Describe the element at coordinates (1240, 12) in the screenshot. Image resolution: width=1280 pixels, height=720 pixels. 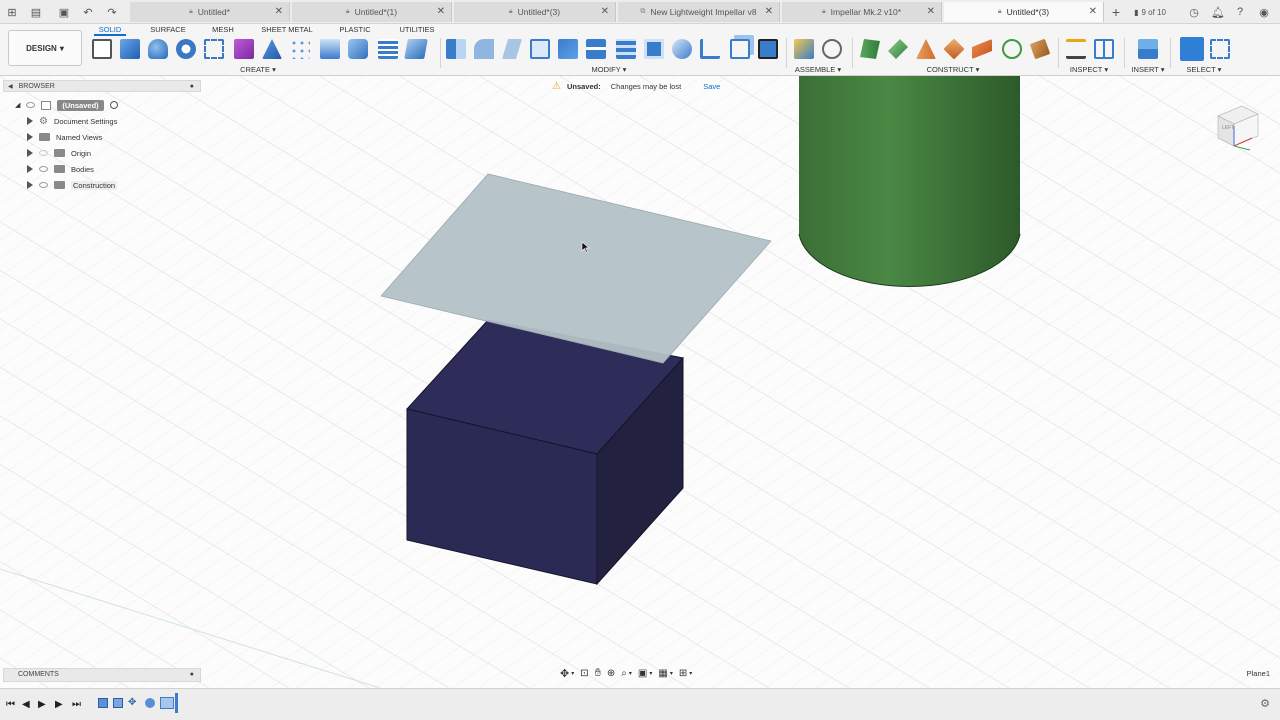
I see `help-icon: ?` at that location.